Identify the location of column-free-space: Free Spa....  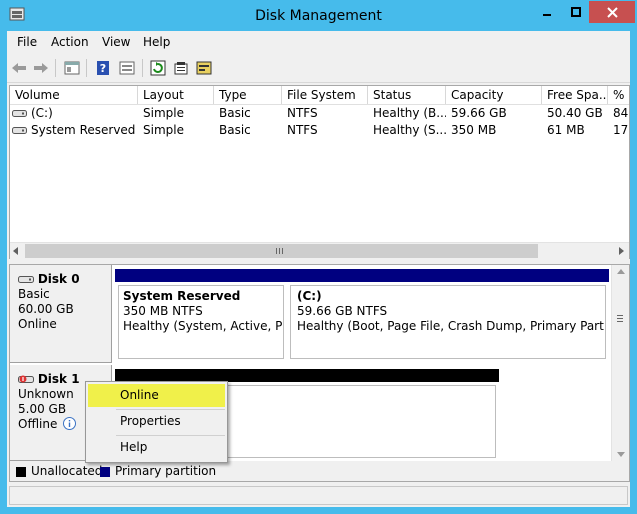
(575, 95).